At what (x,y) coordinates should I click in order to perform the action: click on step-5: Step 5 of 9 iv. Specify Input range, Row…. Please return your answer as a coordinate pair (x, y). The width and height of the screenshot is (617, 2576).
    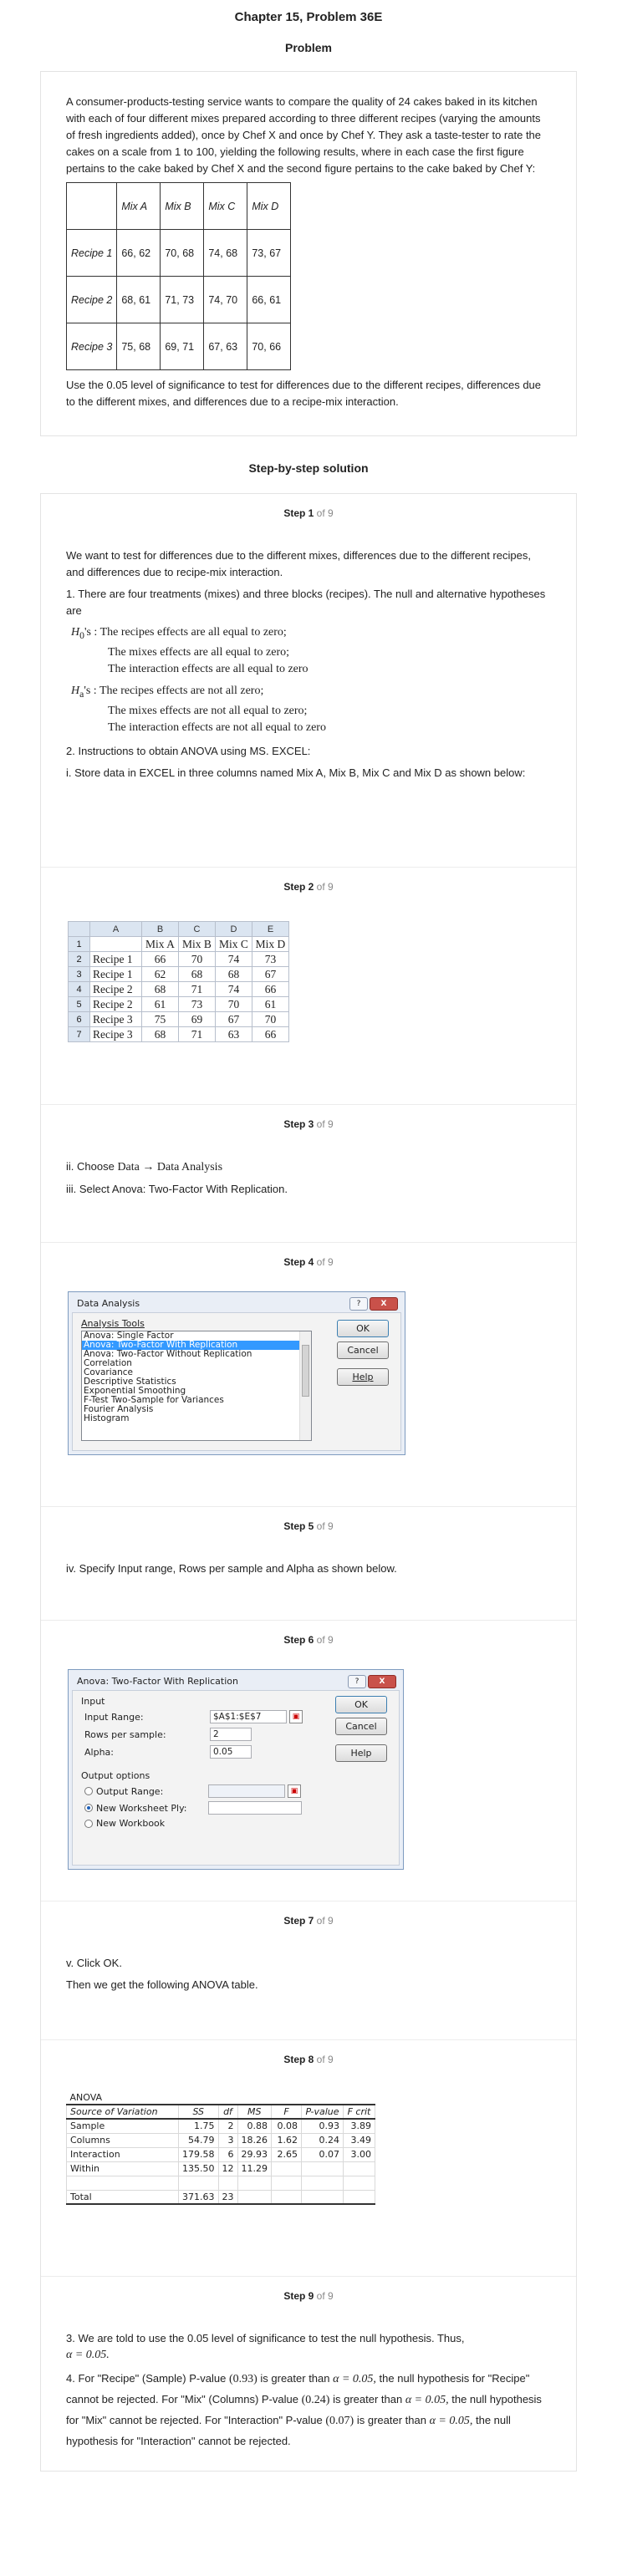
    Looking at the image, I should click on (308, 1564).